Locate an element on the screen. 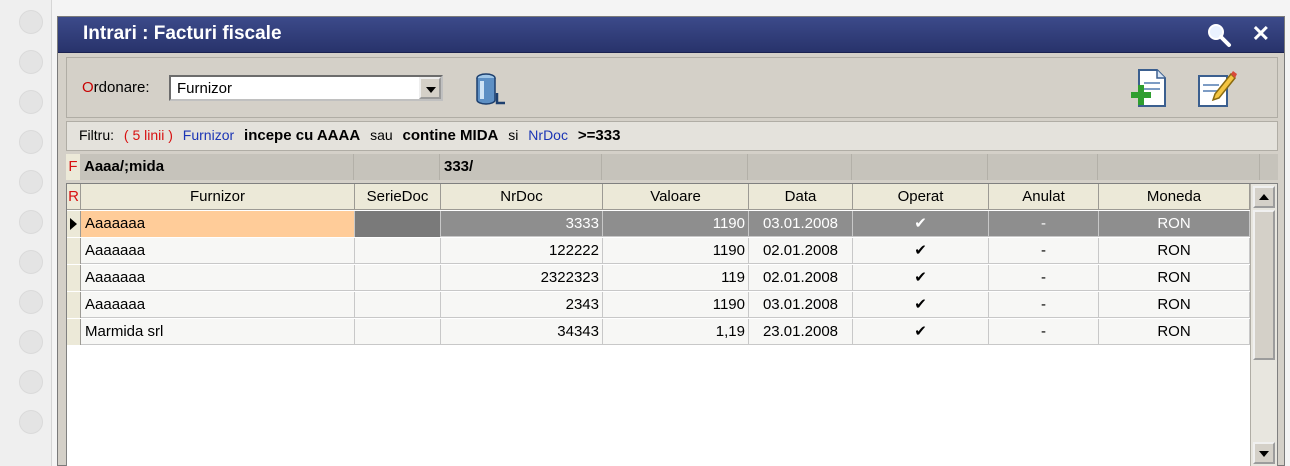 The height and width of the screenshot is (466, 1290). cell-nrdoc: 3333 is located at coordinates (522, 224).